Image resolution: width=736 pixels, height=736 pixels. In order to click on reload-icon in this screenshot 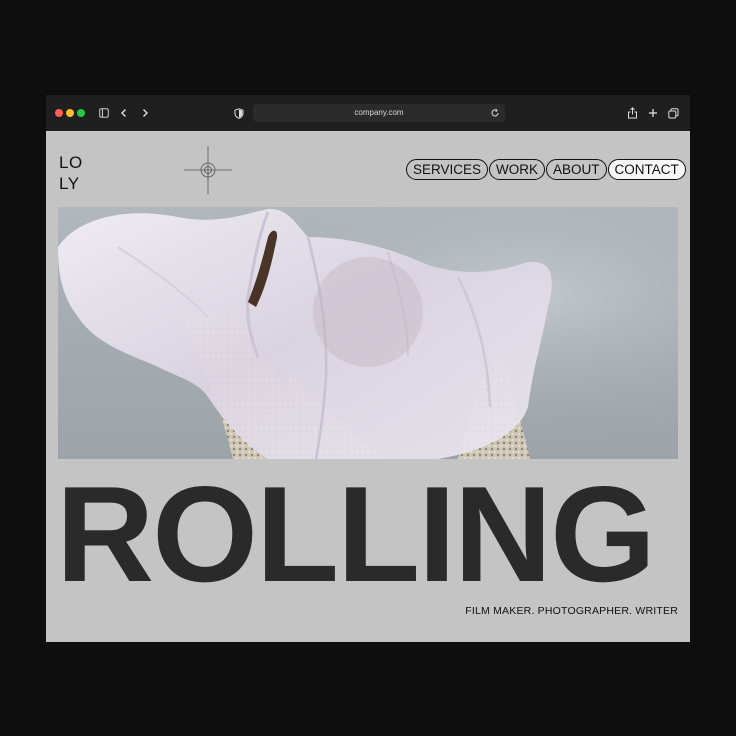, I will do `click(495, 113)`.